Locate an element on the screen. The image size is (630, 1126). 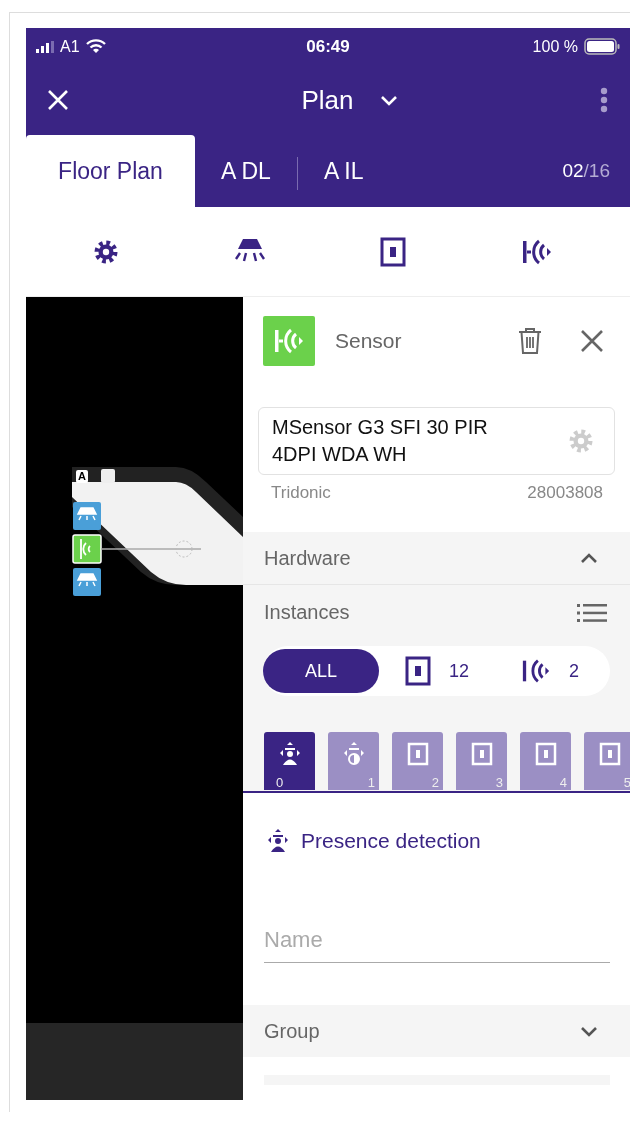
plan-tab: Floor Plan is located at coordinates (110, 171).